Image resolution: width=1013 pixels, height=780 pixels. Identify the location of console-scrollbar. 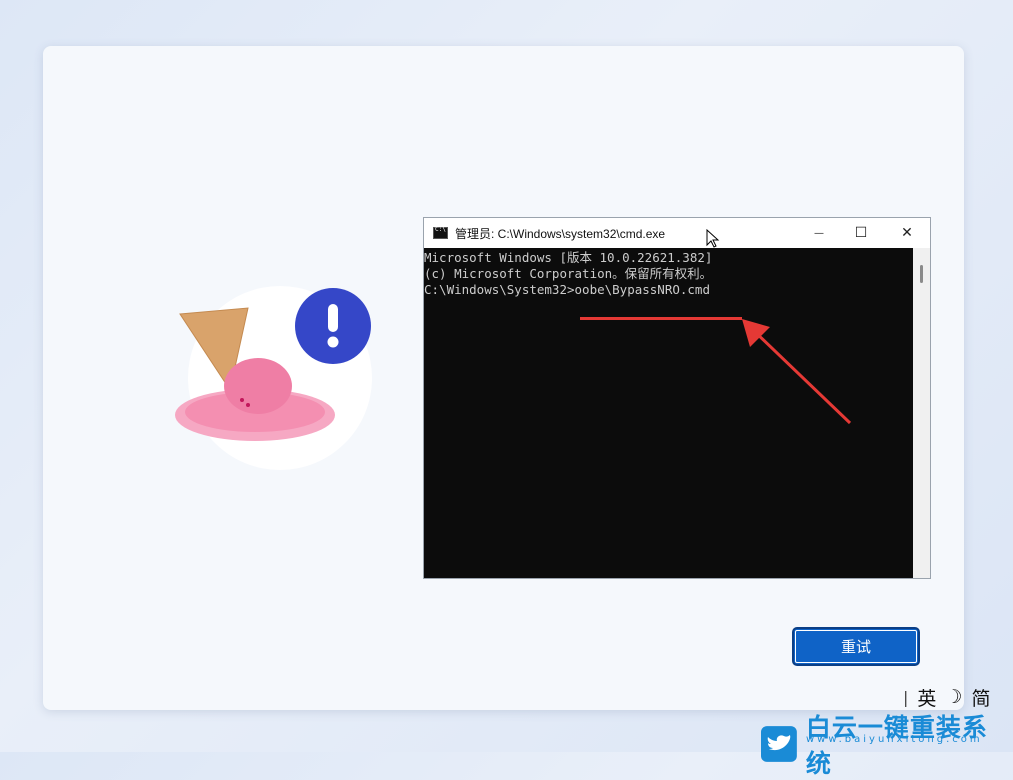
(921, 413).